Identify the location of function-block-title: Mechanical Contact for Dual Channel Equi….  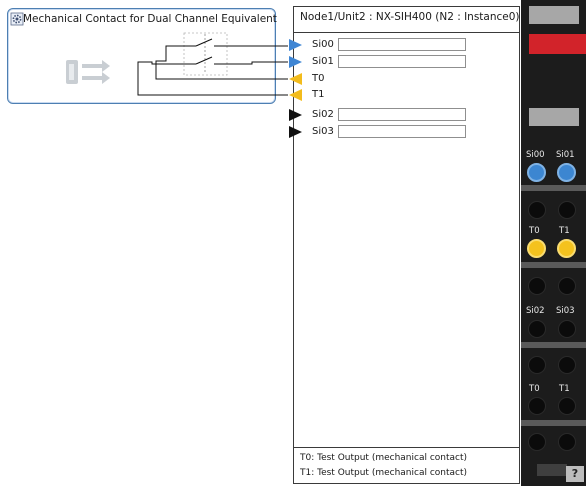
(150, 19).